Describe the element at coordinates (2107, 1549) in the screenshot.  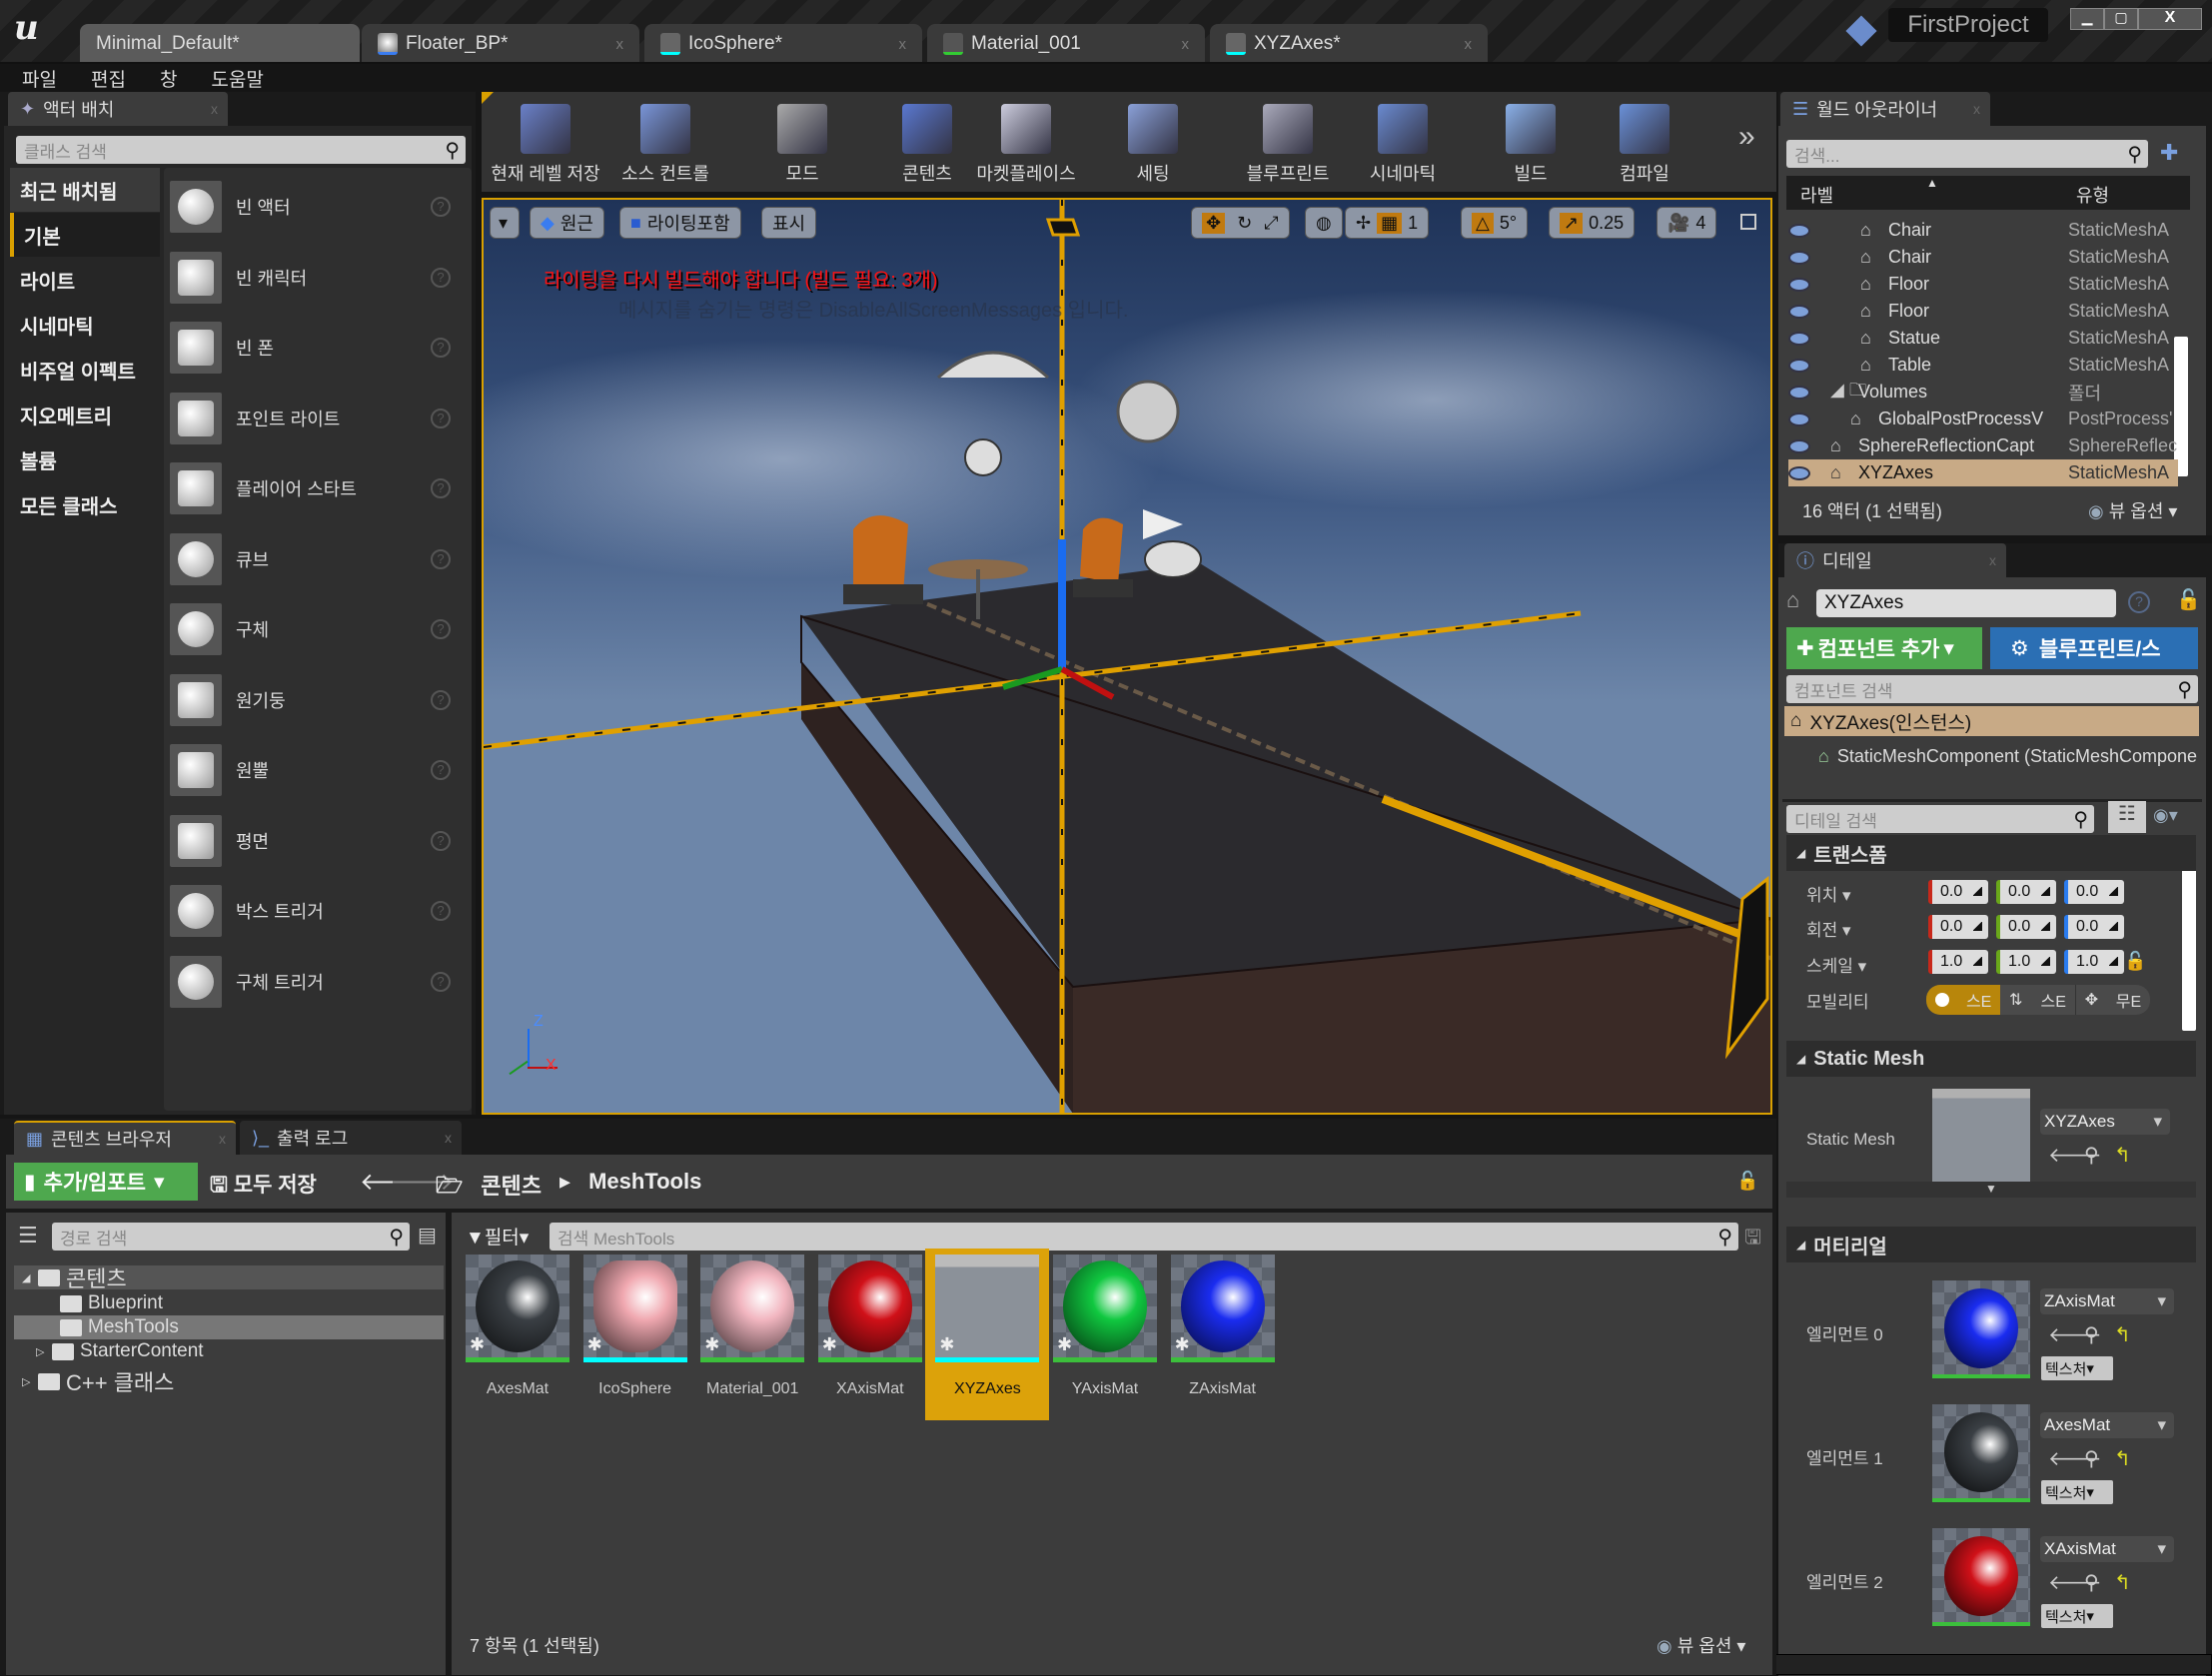
I see `material-combo: XAxisMat` at that location.